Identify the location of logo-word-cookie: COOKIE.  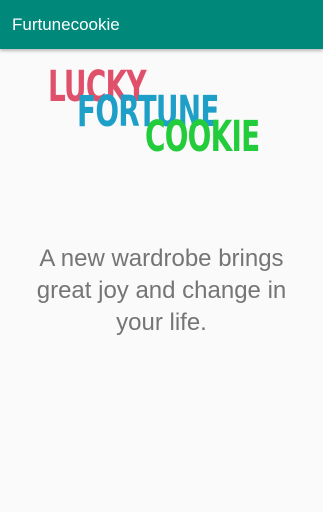
(202, 137).